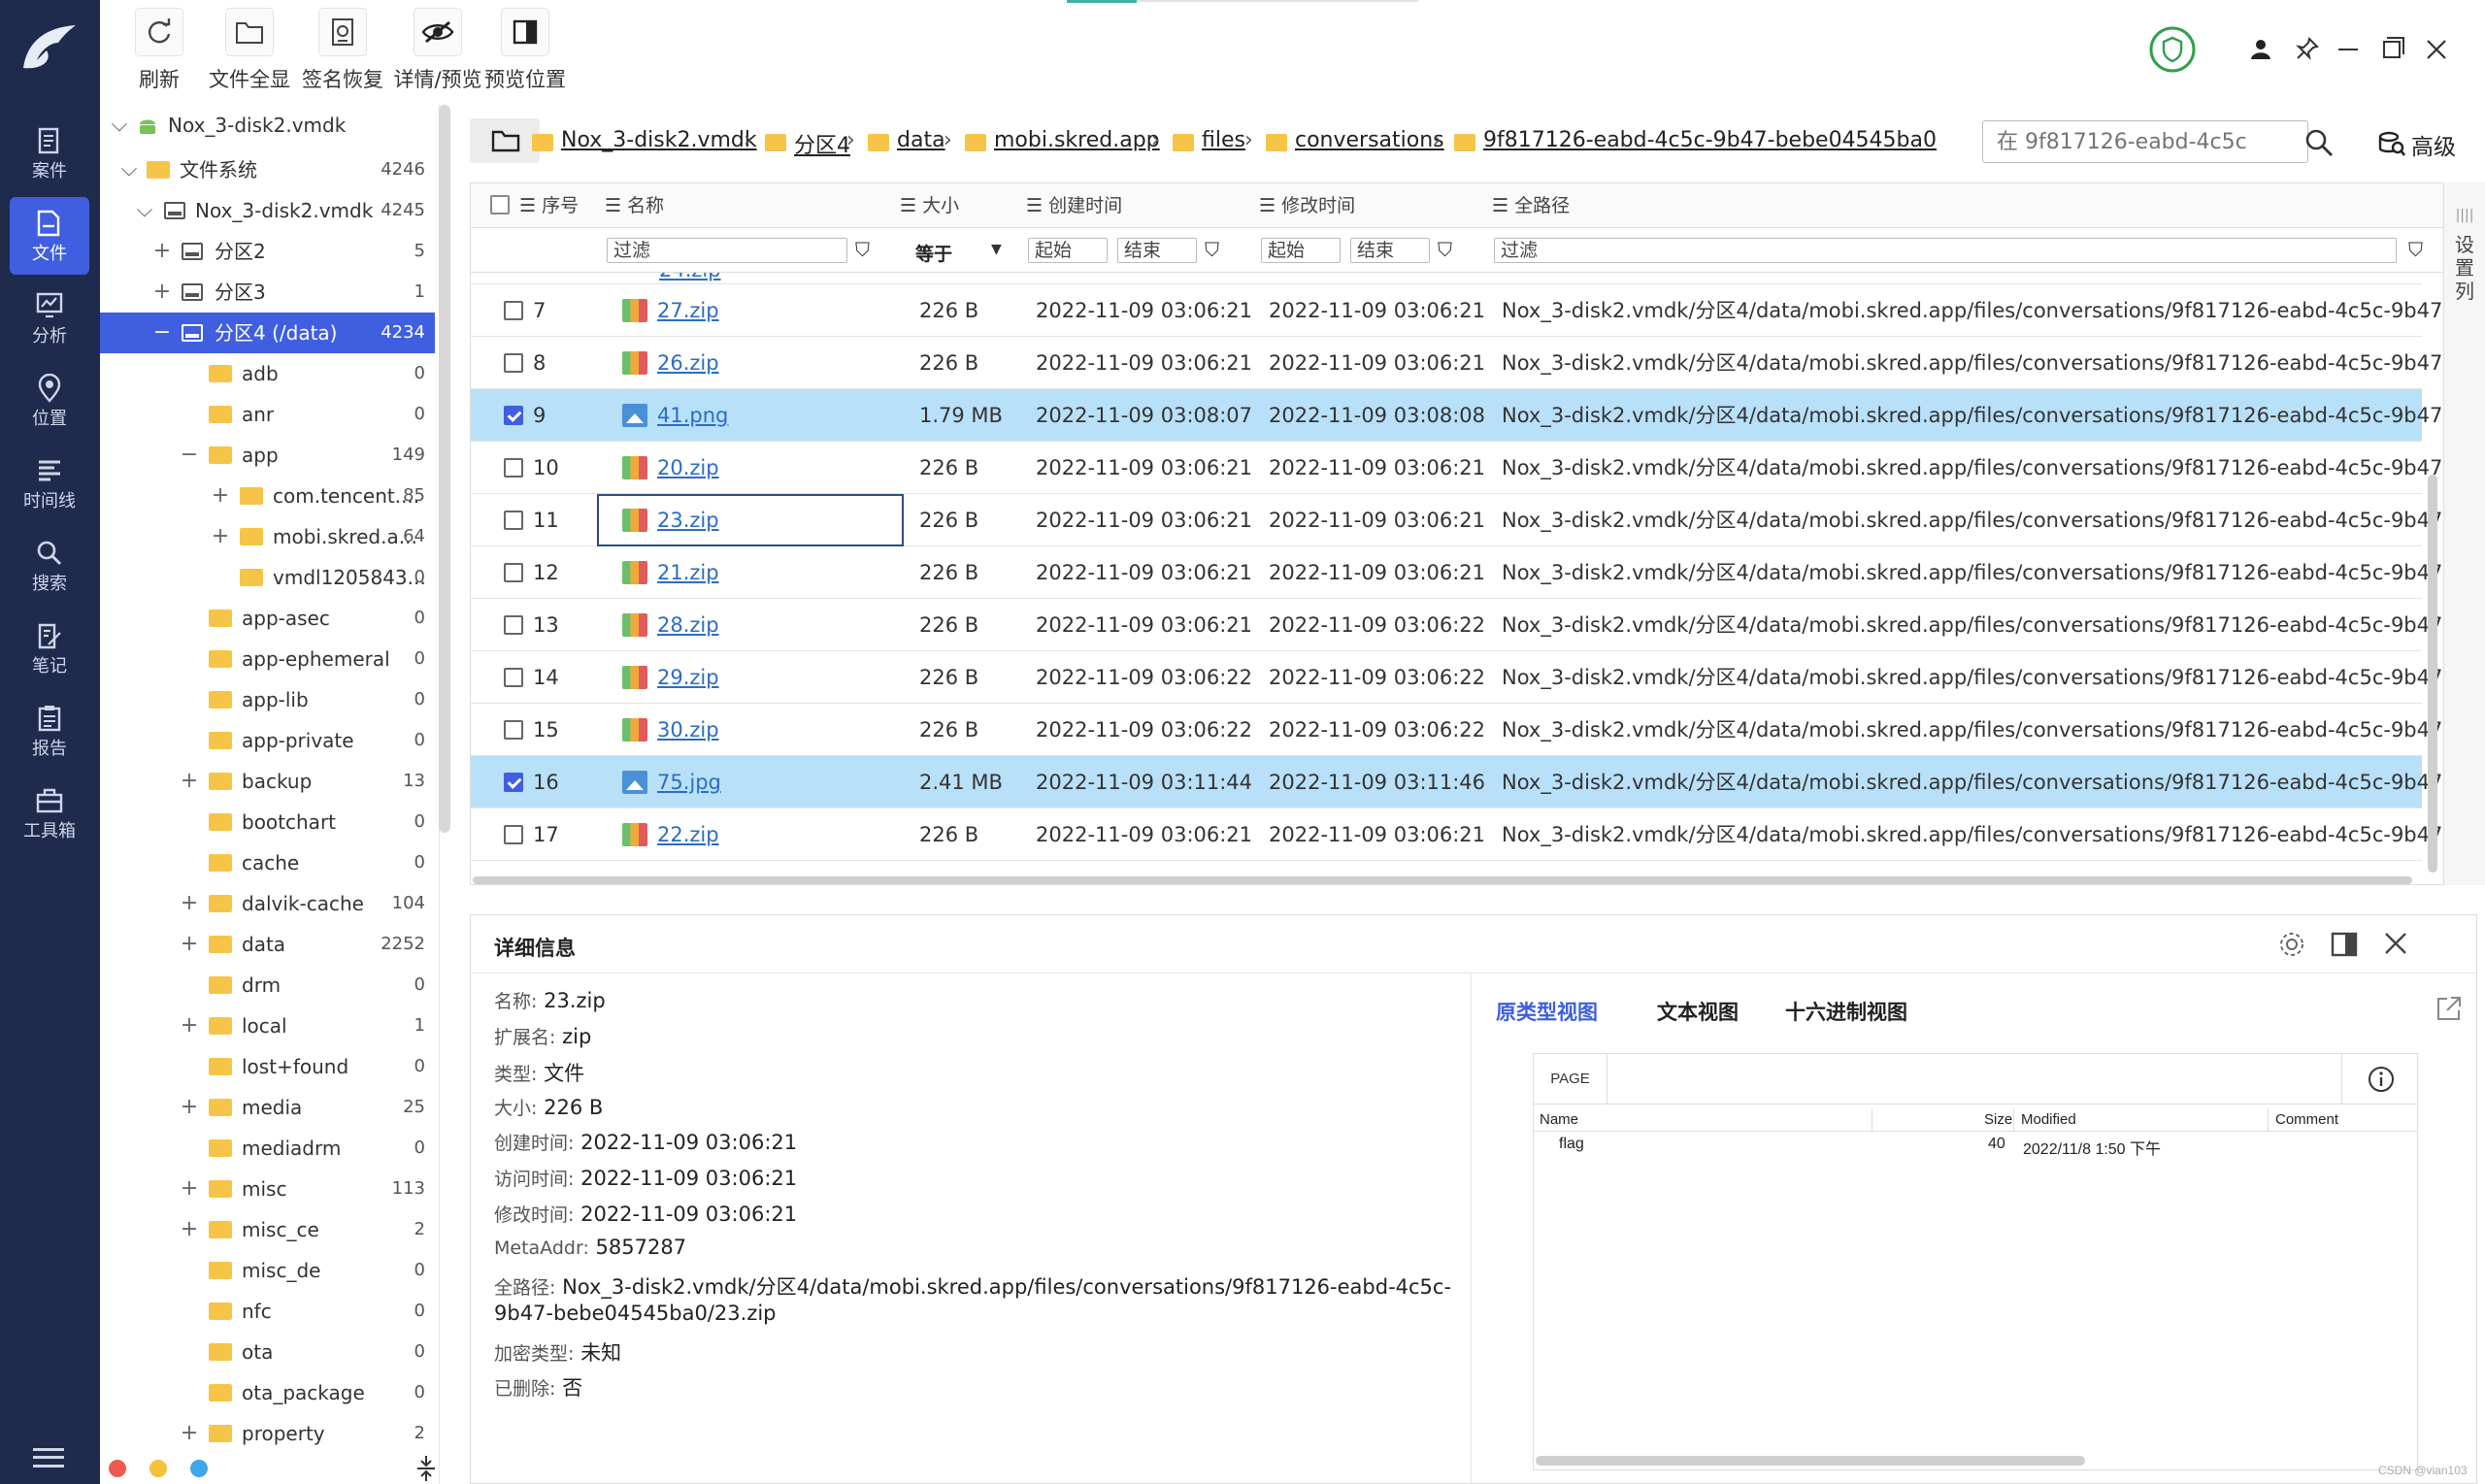  Describe the element at coordinates (2291, 944) in the screenshot. I see `gear-icon` at that location.